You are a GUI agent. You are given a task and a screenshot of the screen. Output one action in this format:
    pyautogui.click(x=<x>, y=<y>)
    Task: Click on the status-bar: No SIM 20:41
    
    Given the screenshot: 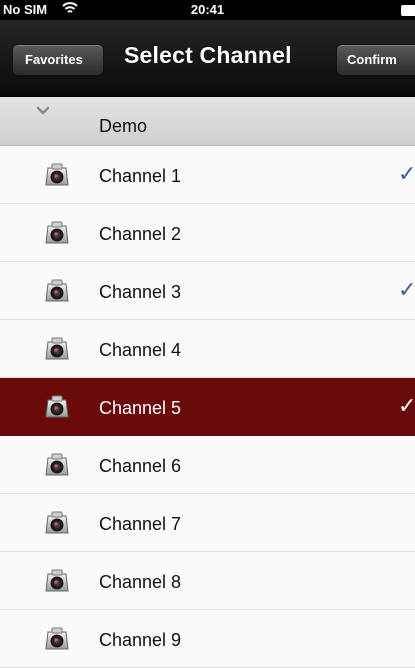 What is the action you would take?
    pyautogui.click(x=207, y=10)
    